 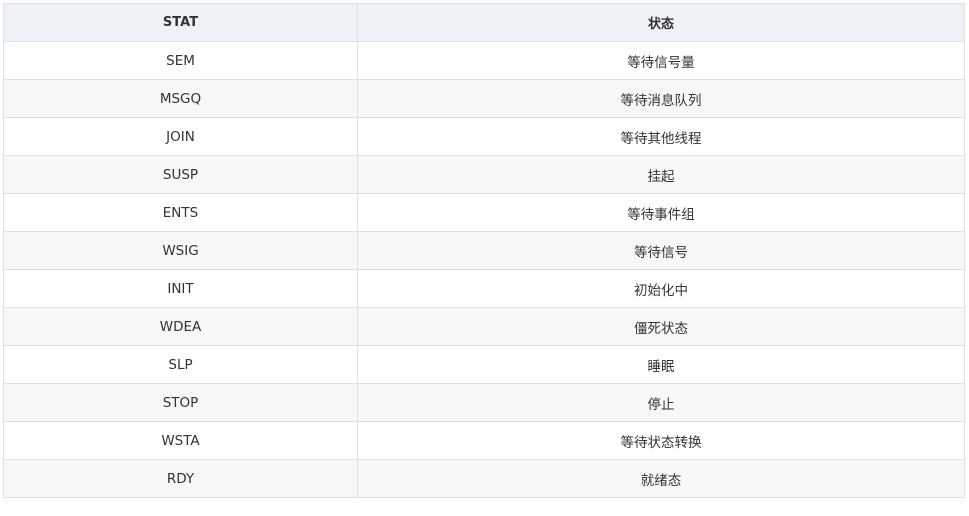 I want to click on stat-cell: SLP, so click(x=180, y=364).